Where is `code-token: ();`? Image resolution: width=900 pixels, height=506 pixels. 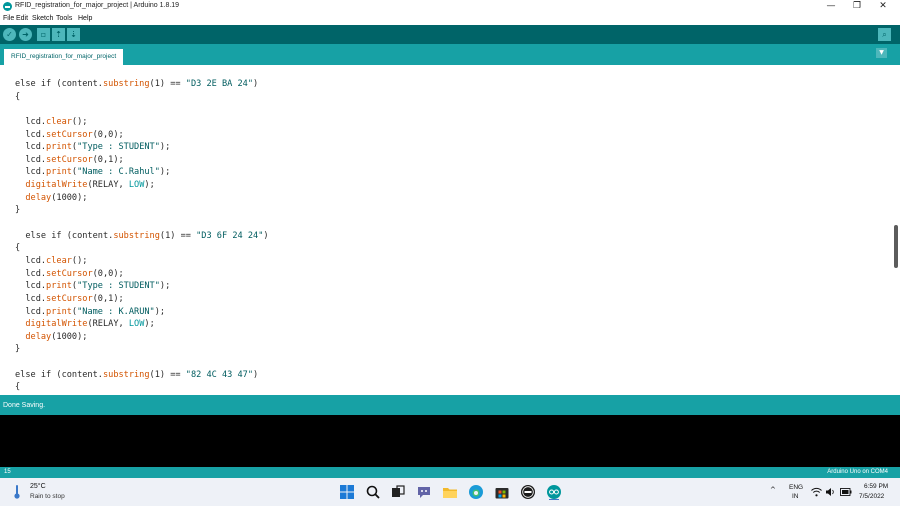 code-token: (); is located at coordinates (79, 121).